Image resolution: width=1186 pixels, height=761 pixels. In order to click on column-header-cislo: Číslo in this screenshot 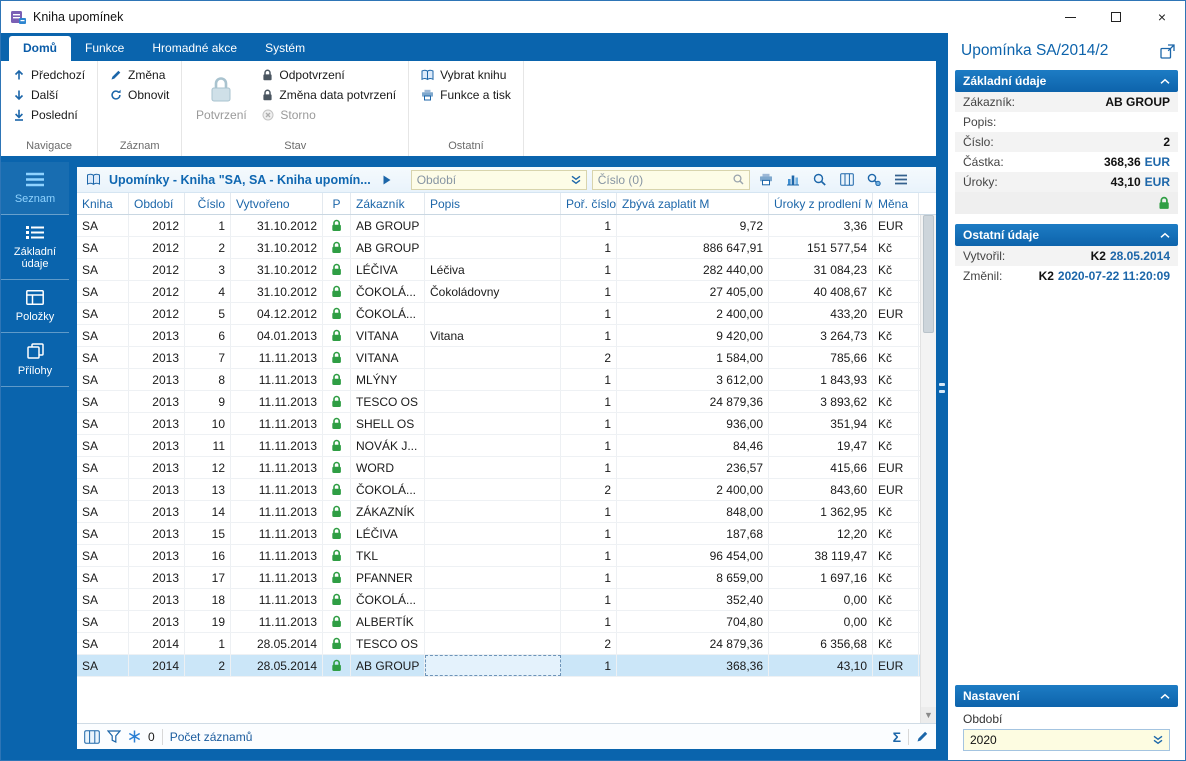, I will do `click(208, 203)`.